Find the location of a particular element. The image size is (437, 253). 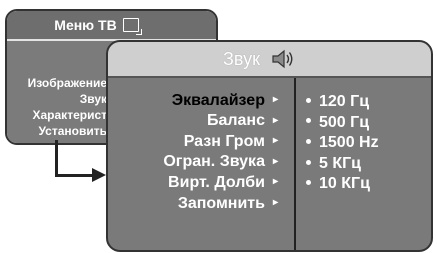

band-label: 10 КГц is located at coordinates (344, 184).